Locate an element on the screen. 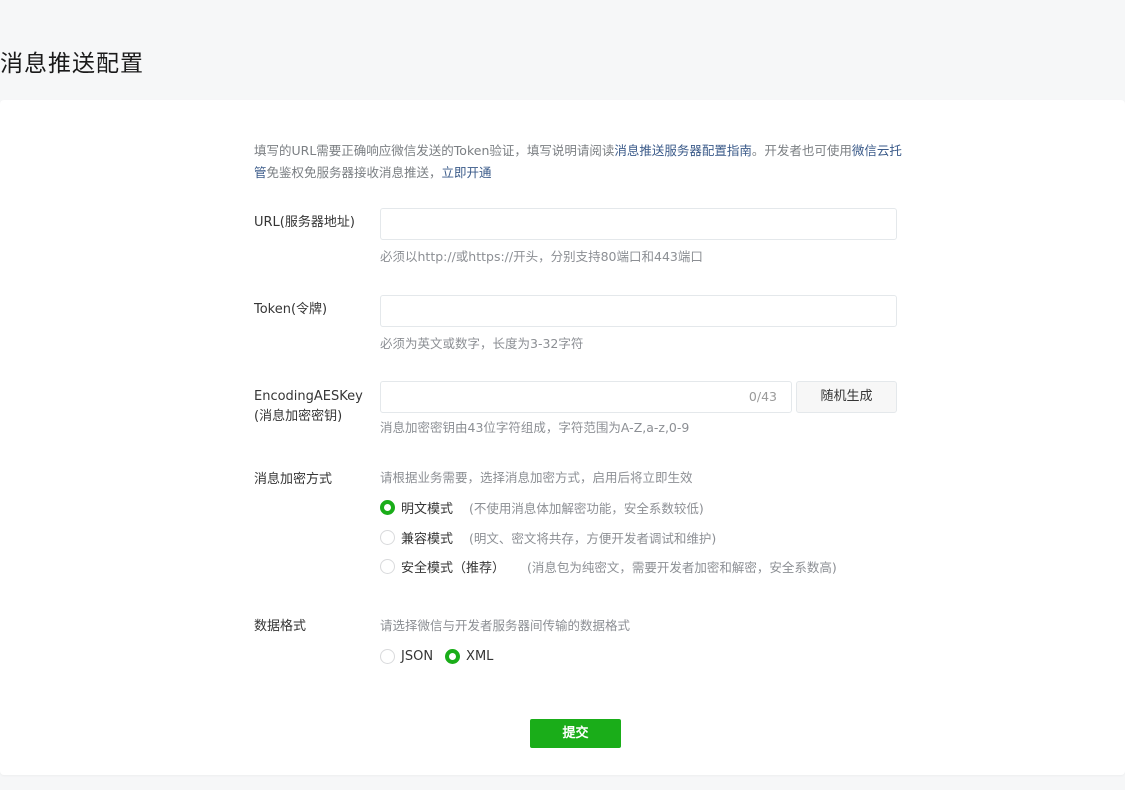 Image resolution: width=1125 pixels, height=790 pixels. data-format-option-json: JSON is located at coordinates (407, 656).